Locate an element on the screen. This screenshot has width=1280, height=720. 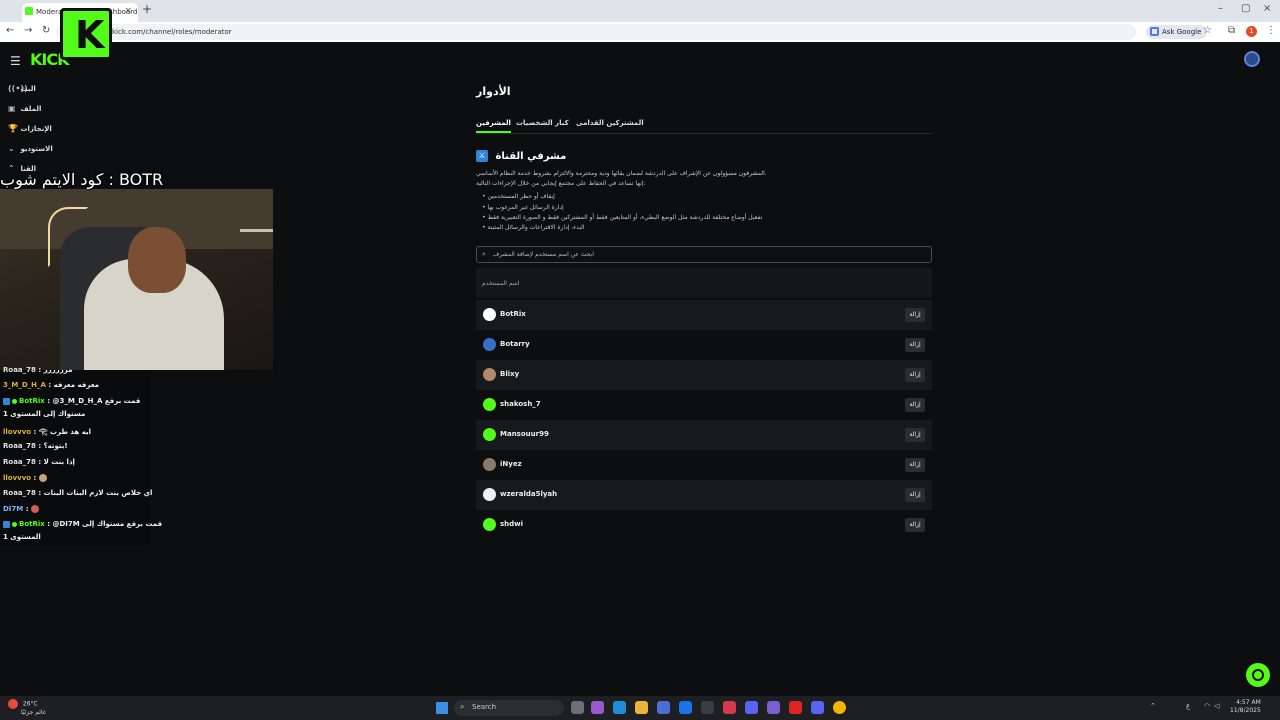
system-clock: 4:57 AM 11/8/2025 is located at coordinates (1245, 707).